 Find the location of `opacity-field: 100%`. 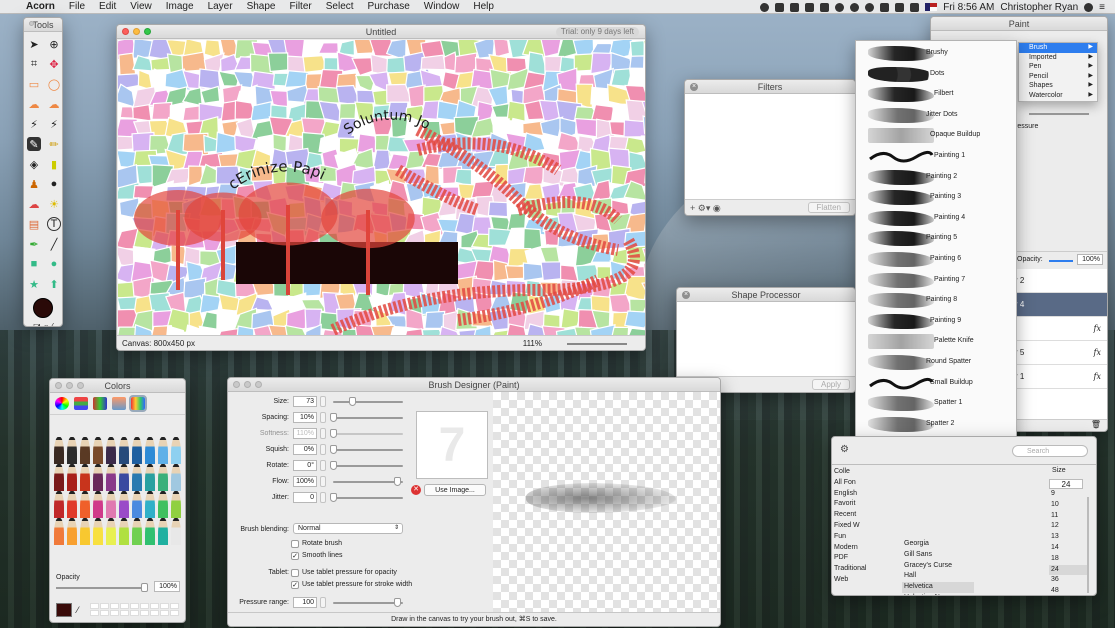

opacity-field: 100% is located at coordinates (1090, 259).